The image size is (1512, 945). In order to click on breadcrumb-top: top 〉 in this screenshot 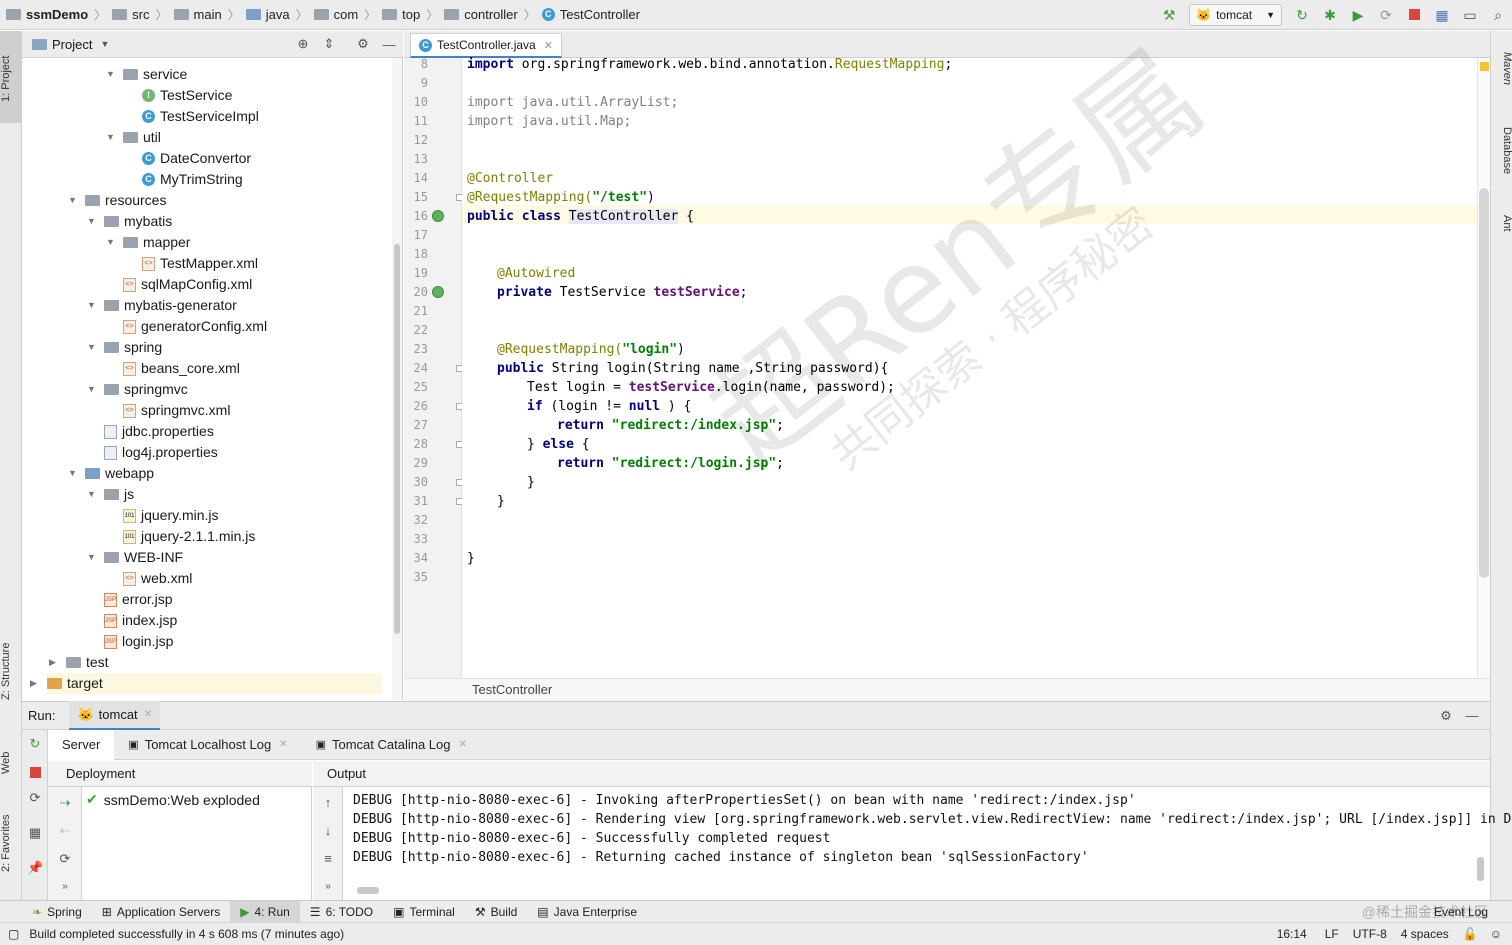, I will do `click(407, 15)`.